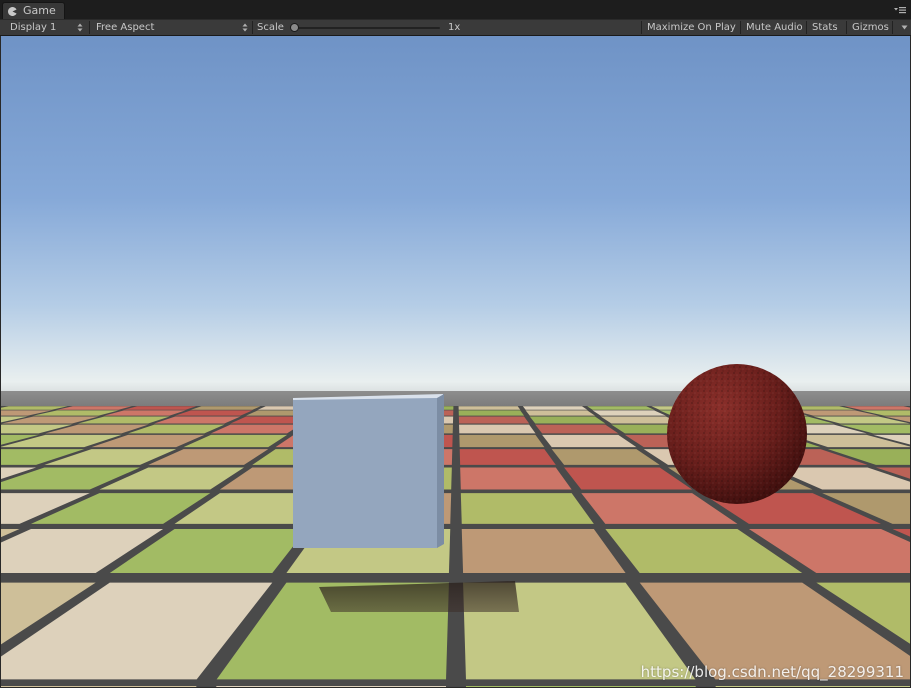 This screenshot has width=911, height=688. What do you see at coordinates (33, 27) in the screenshot?
I see `display-dropdown-label: Display 1` at bounding box center [33, 27].